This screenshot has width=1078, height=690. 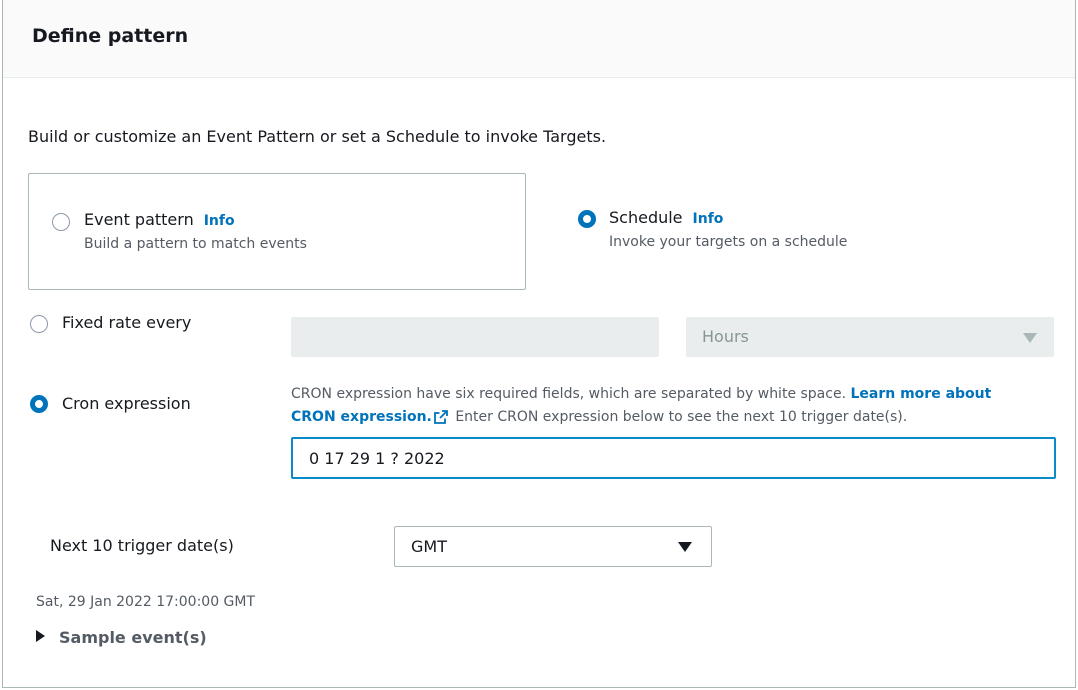 What do you see at coordinates (219, 221) in the screenshot?
I see `event-pattern-info-link: Info` at bounding box center [219, 221].